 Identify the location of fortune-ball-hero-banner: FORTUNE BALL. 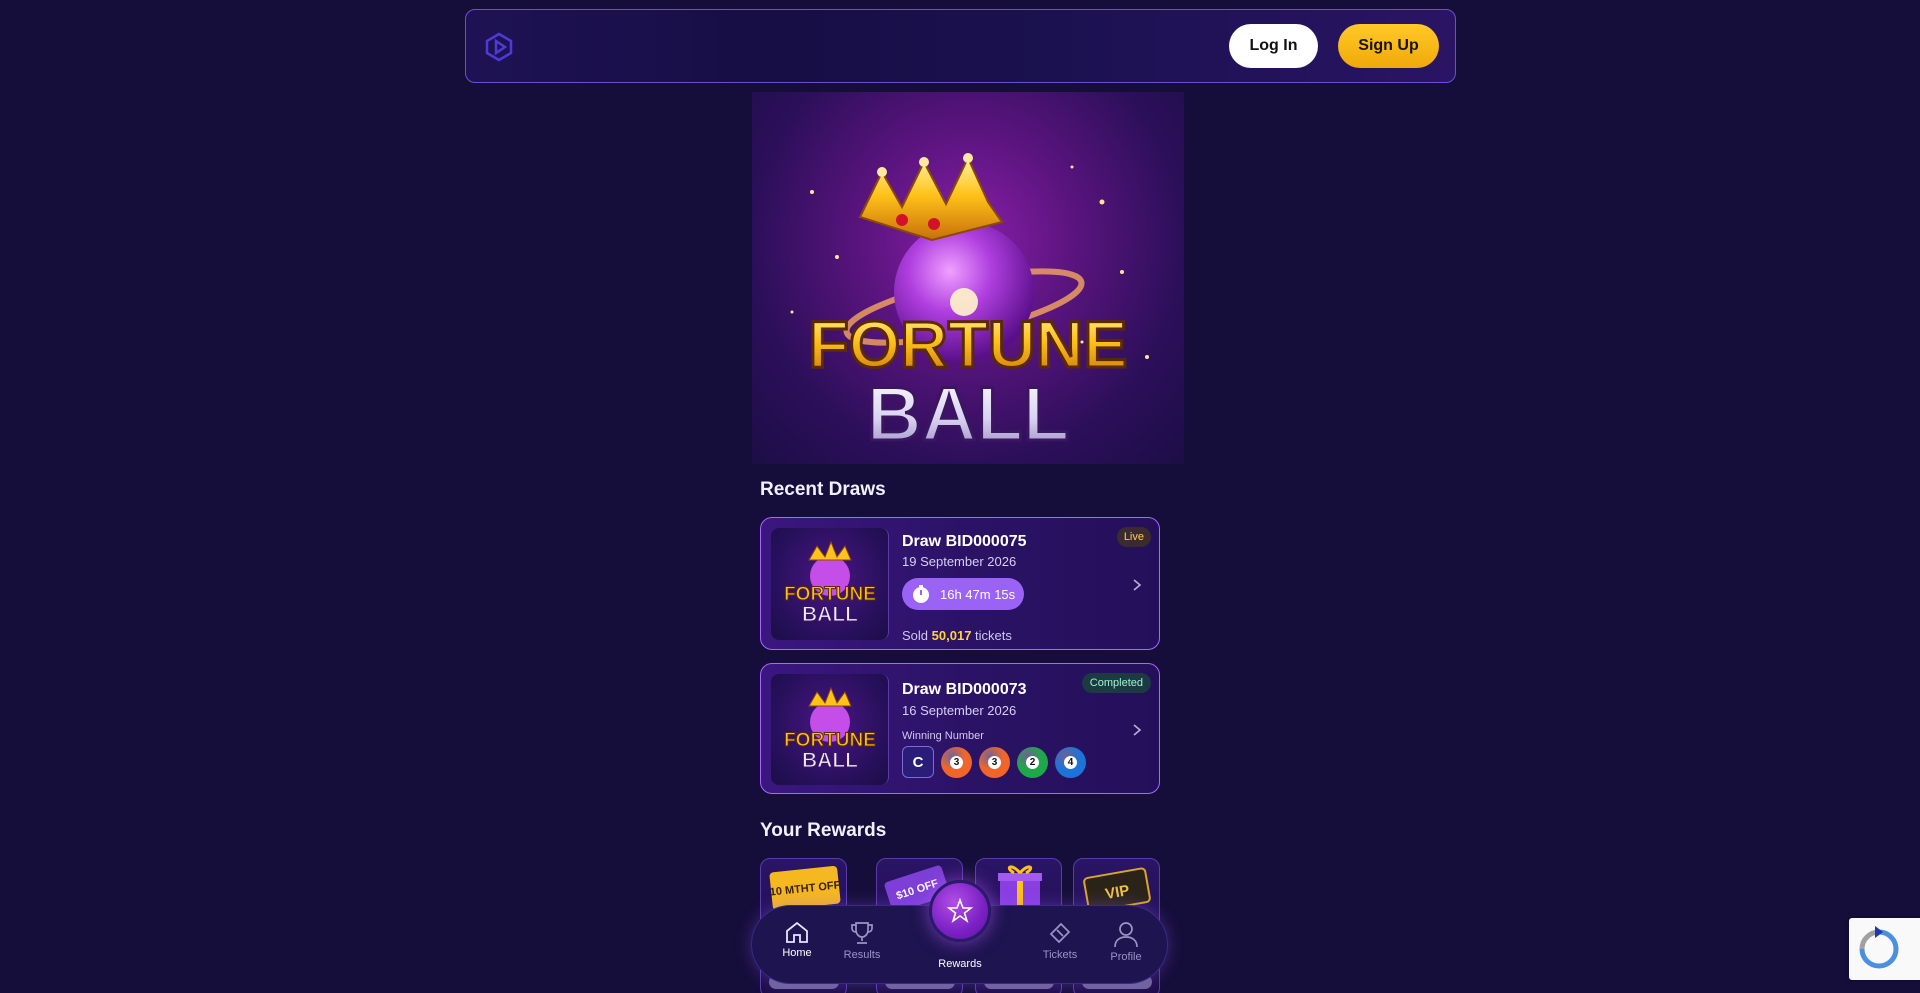
(968, 278).